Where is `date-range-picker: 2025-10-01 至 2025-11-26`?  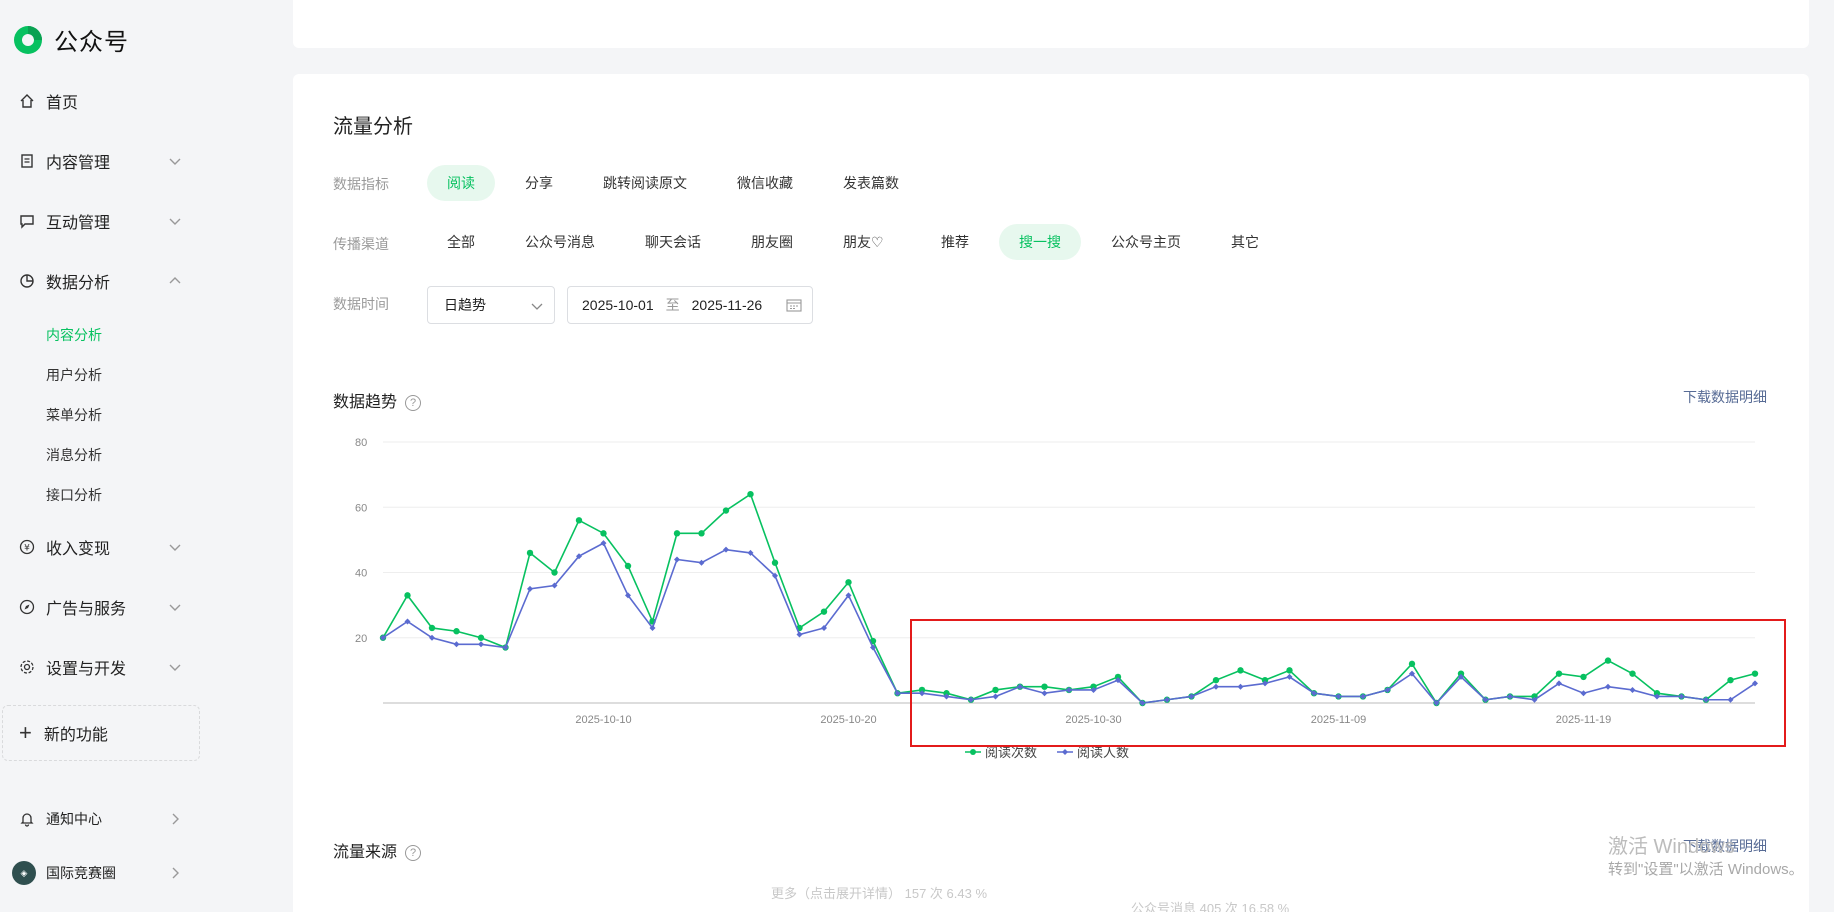
date-range-picker: 2025-10-01 至 2025-11-26 is located at coordinates (690, 305).